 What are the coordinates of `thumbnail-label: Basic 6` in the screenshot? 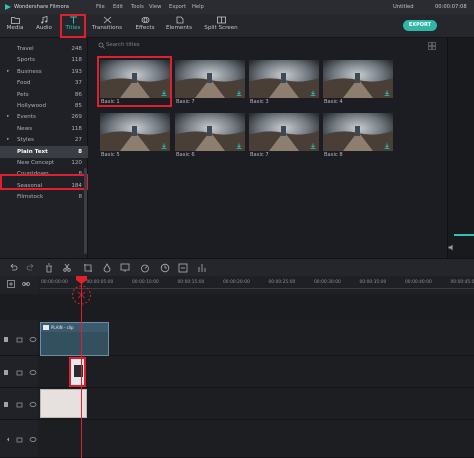 It's located at (185, 155).